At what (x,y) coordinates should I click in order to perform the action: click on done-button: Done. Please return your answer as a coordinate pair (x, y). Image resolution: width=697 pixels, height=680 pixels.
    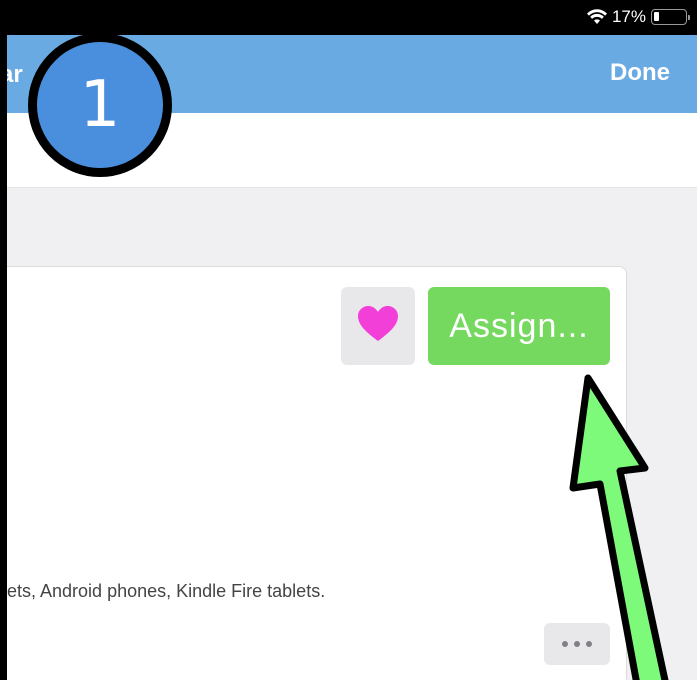
    Looking at the image, I should click on (640, 73).